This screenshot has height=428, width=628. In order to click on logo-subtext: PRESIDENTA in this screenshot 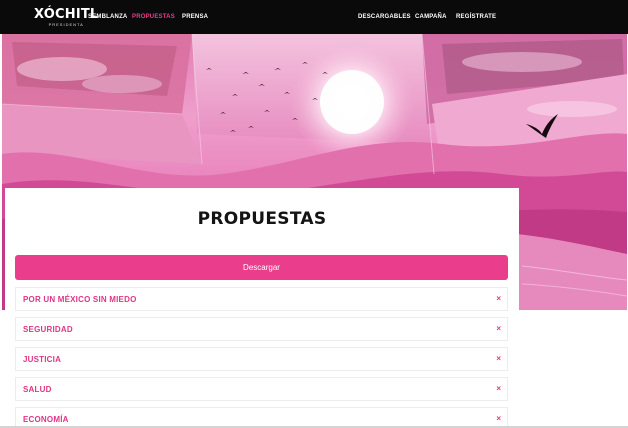, I will do `click(66, 24)`.